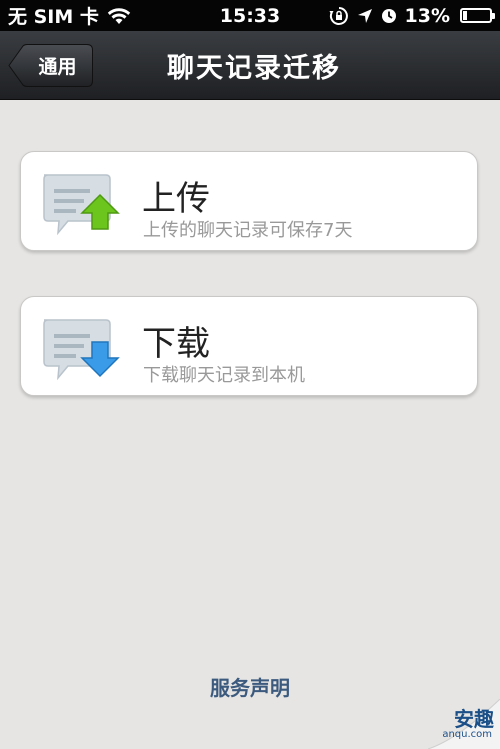  I want to click on upload-card: 上传 上传的聊天记录可保存7天, so click(249, 201).